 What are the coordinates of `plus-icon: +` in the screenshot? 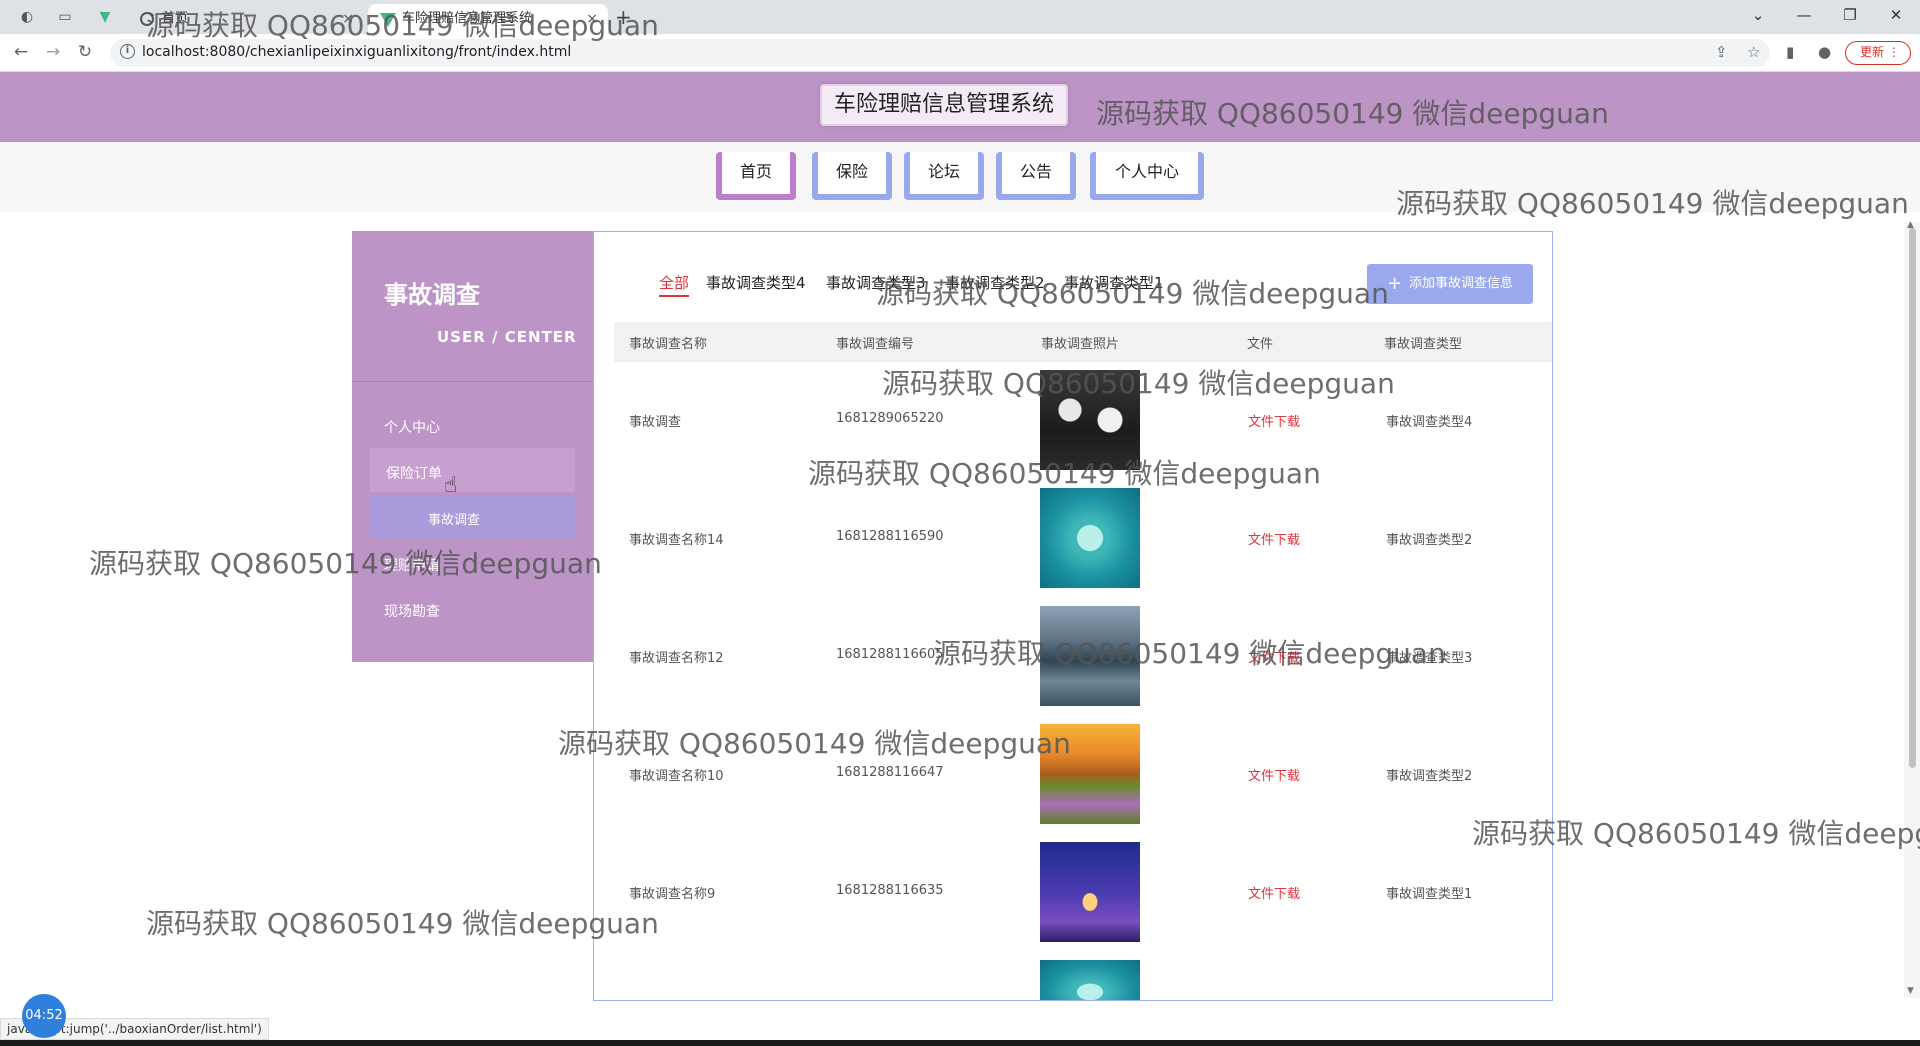 It's located at (1395, 283).